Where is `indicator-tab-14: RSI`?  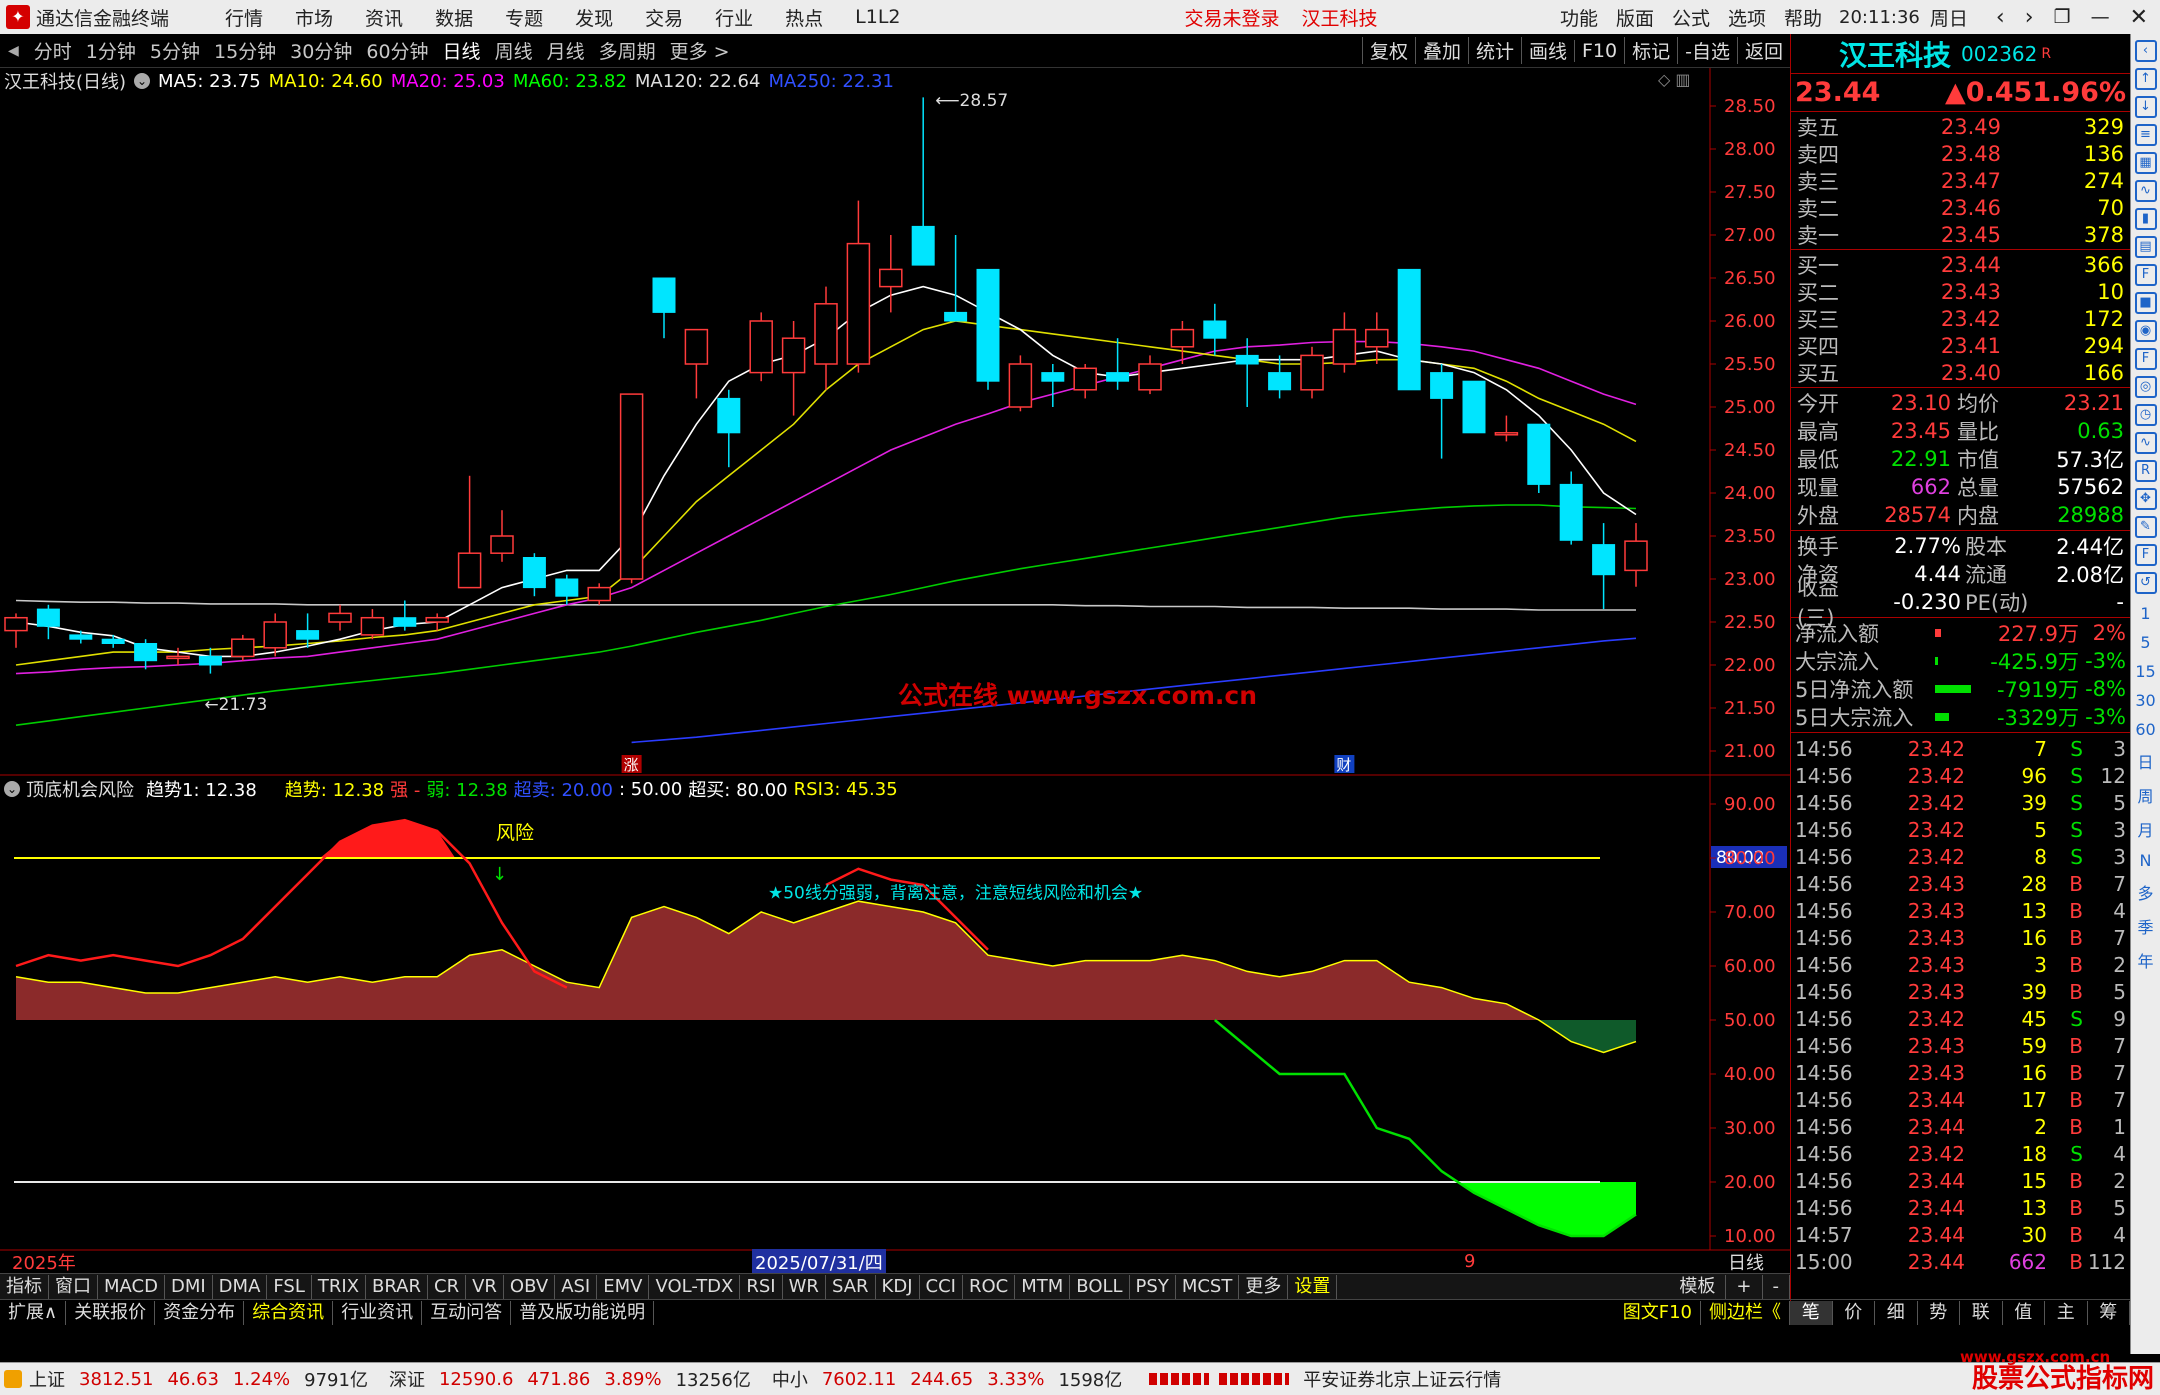 indicator-tab-14: RSI is located at coordinates (761, 1286).